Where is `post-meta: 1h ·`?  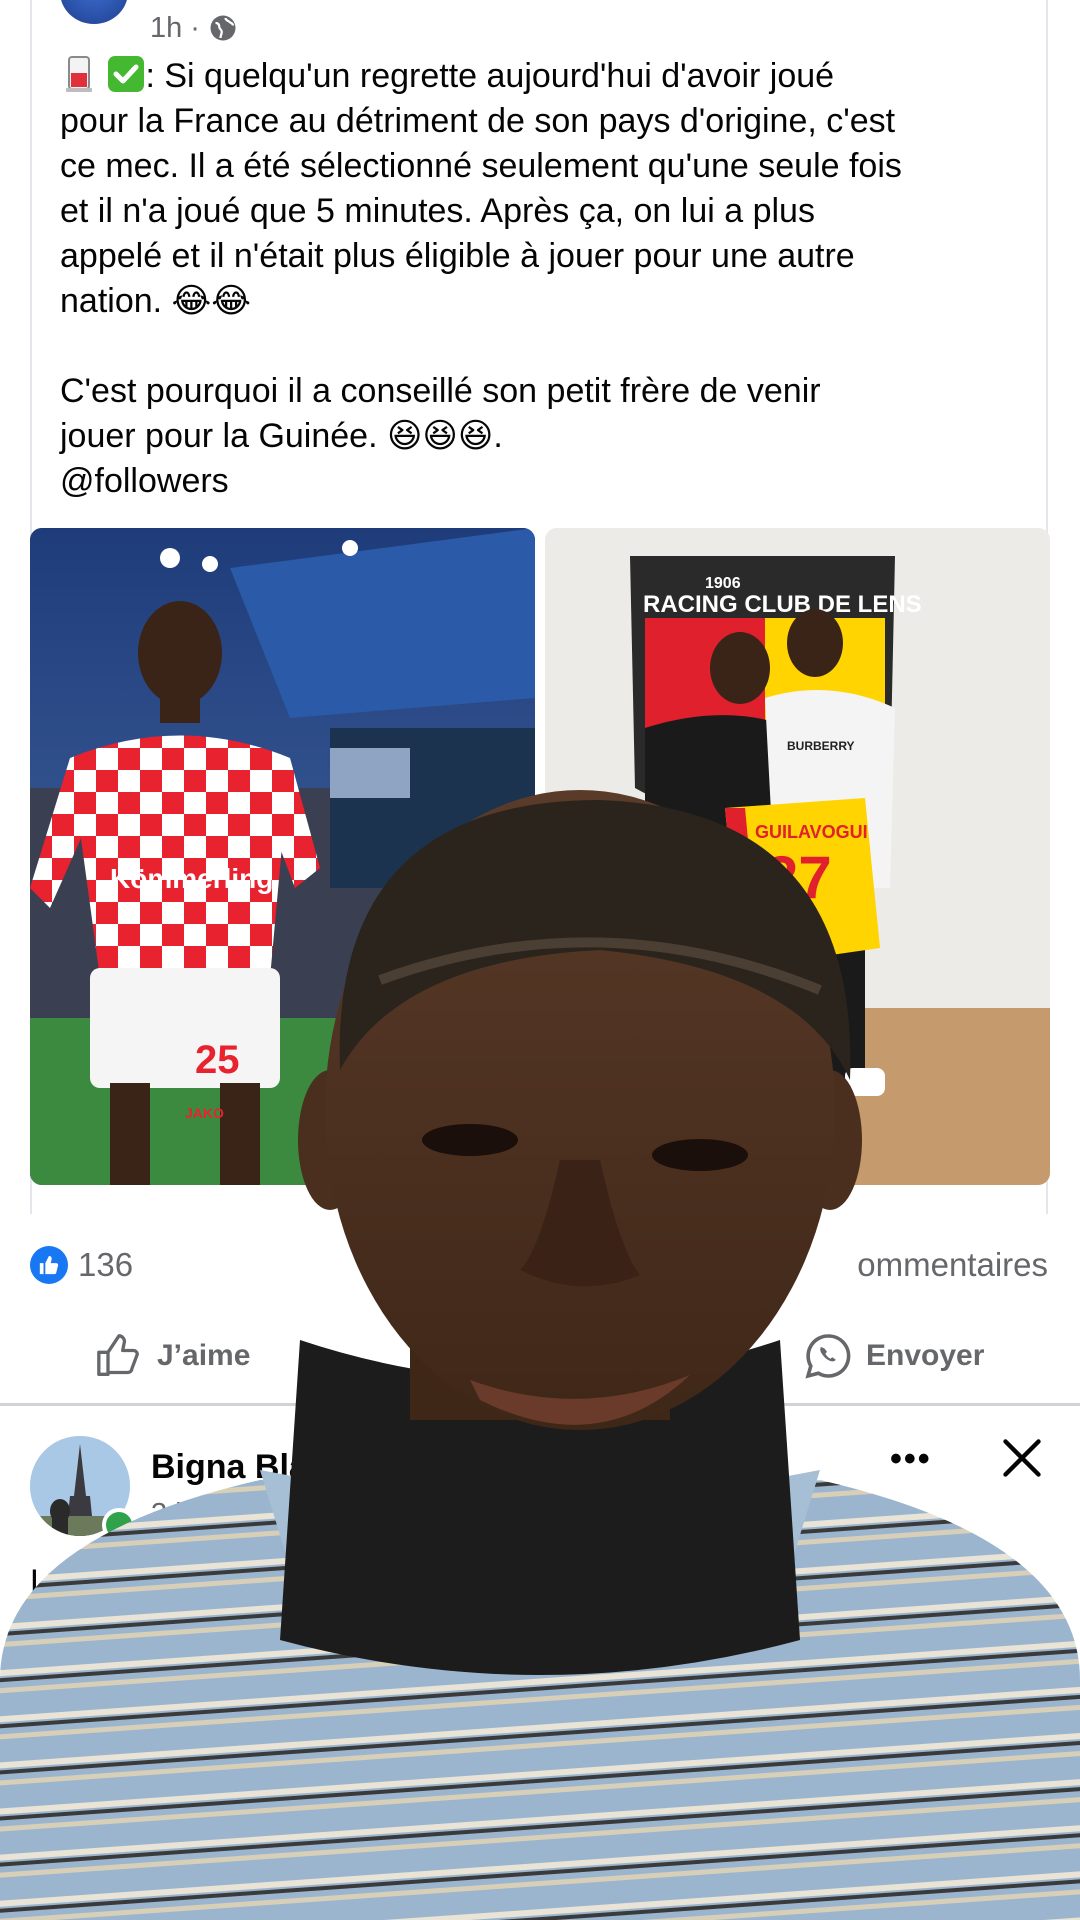 post-meta: 1h · is located at coordinates (194, 28).